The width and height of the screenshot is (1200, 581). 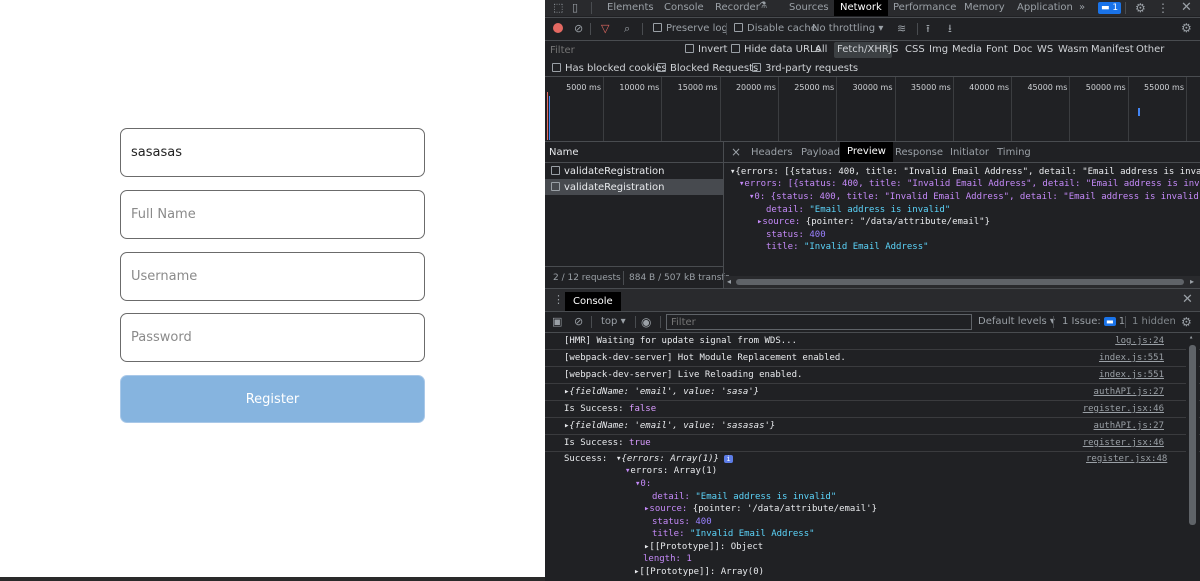 I want to click on tab-response: Response, so click(x=919, y=152).